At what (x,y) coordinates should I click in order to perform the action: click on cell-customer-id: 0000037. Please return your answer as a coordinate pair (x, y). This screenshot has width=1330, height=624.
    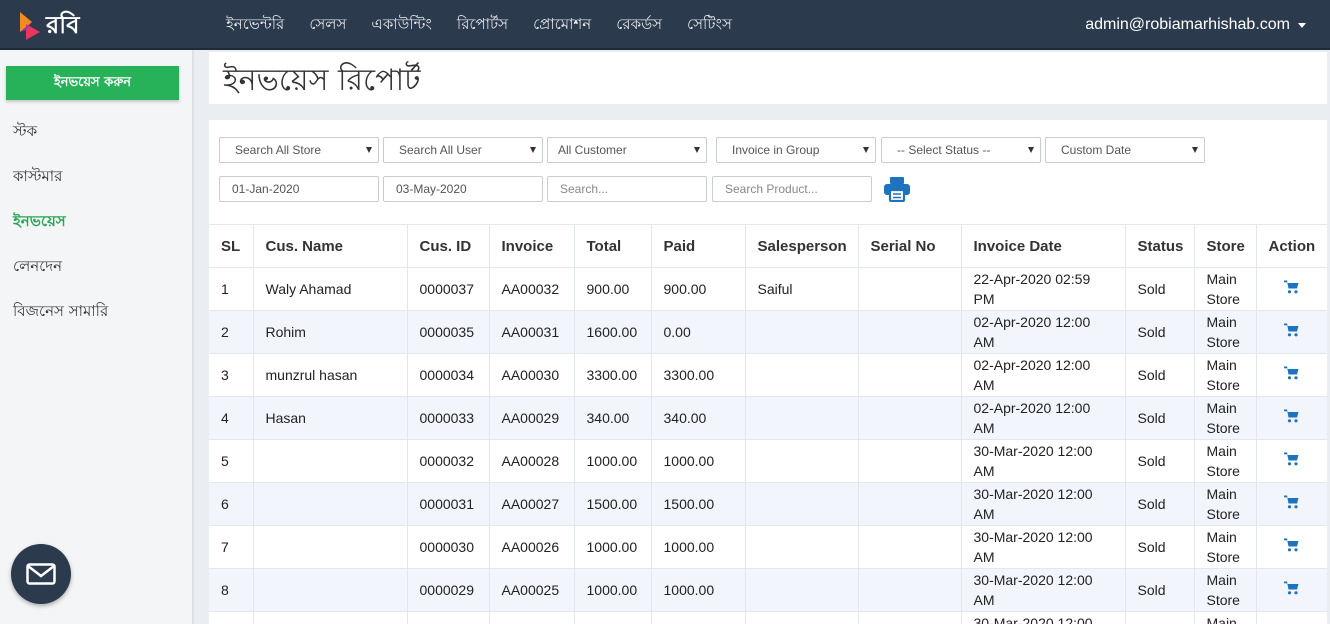
    Looking at the image, I should click on (448, 289).